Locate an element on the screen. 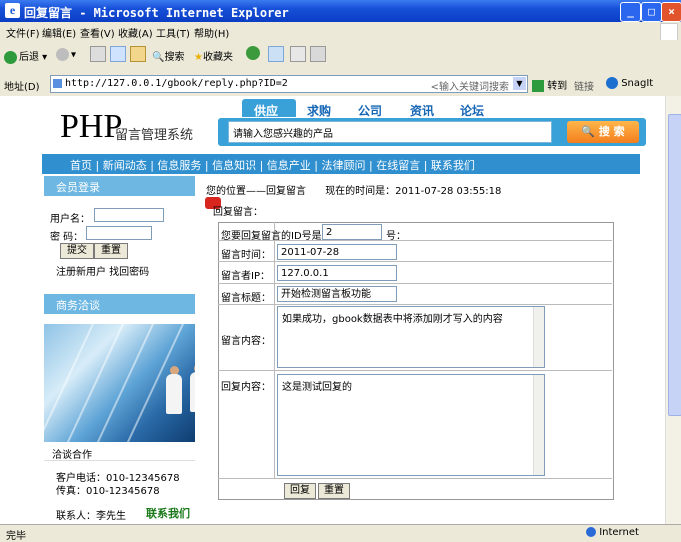  username-label: 用户名： is located at coordinates (70, 219).